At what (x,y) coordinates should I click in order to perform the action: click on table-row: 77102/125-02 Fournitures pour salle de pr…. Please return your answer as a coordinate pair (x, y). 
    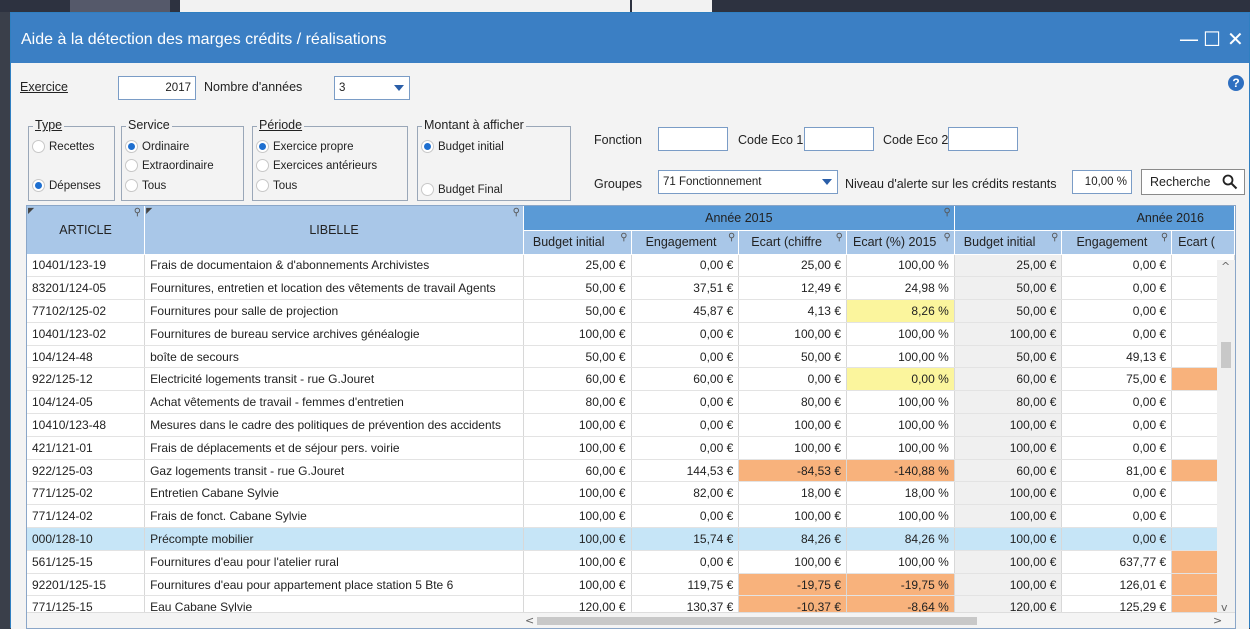
    Looking at the image, I should click on (631, 311).